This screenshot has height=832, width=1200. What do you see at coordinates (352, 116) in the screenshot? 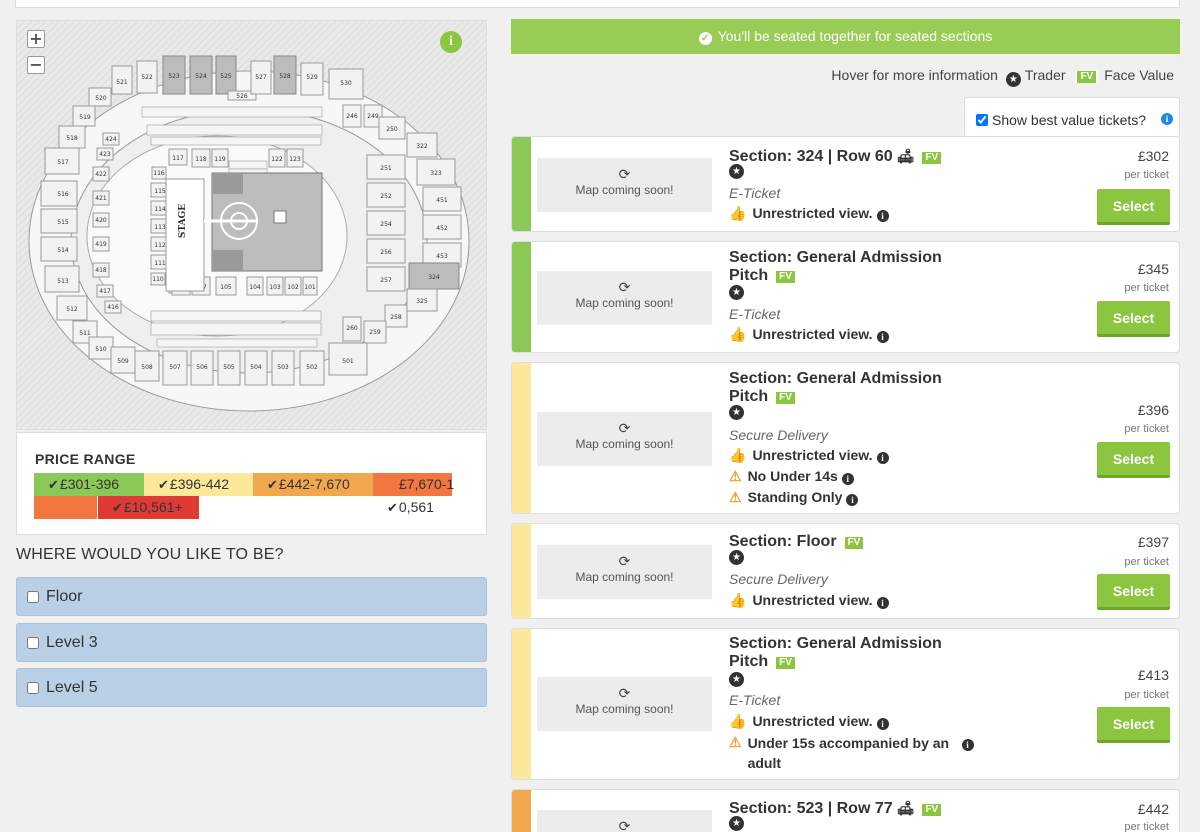
I see `section-246-label: 246` at bounding box center [352, 116].